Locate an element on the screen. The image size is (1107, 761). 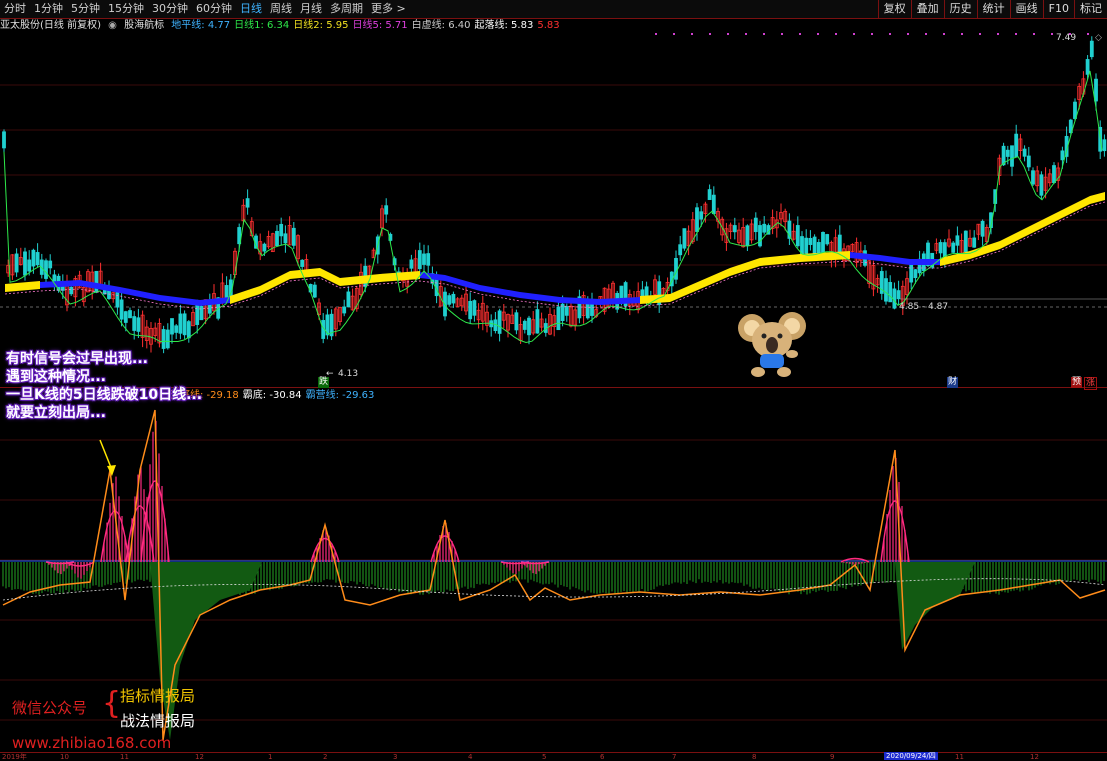
low-price-label: 4.13 is located at coordinates (348, 374).